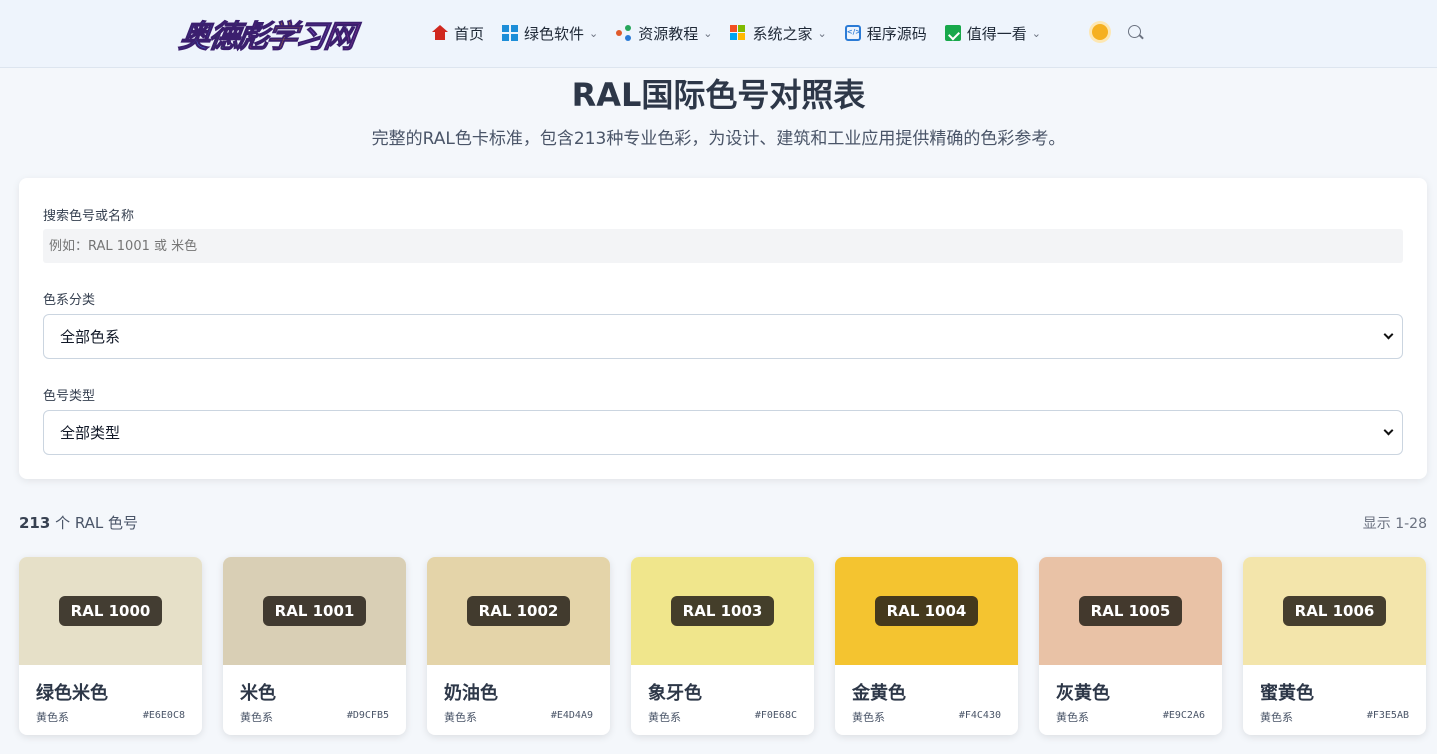 Image resolution: width=1437 pixels, height=754 pixels. Describe the element at coordinates (471, 693) in the screenshot. I see `color-name: 奶油色` at that location.